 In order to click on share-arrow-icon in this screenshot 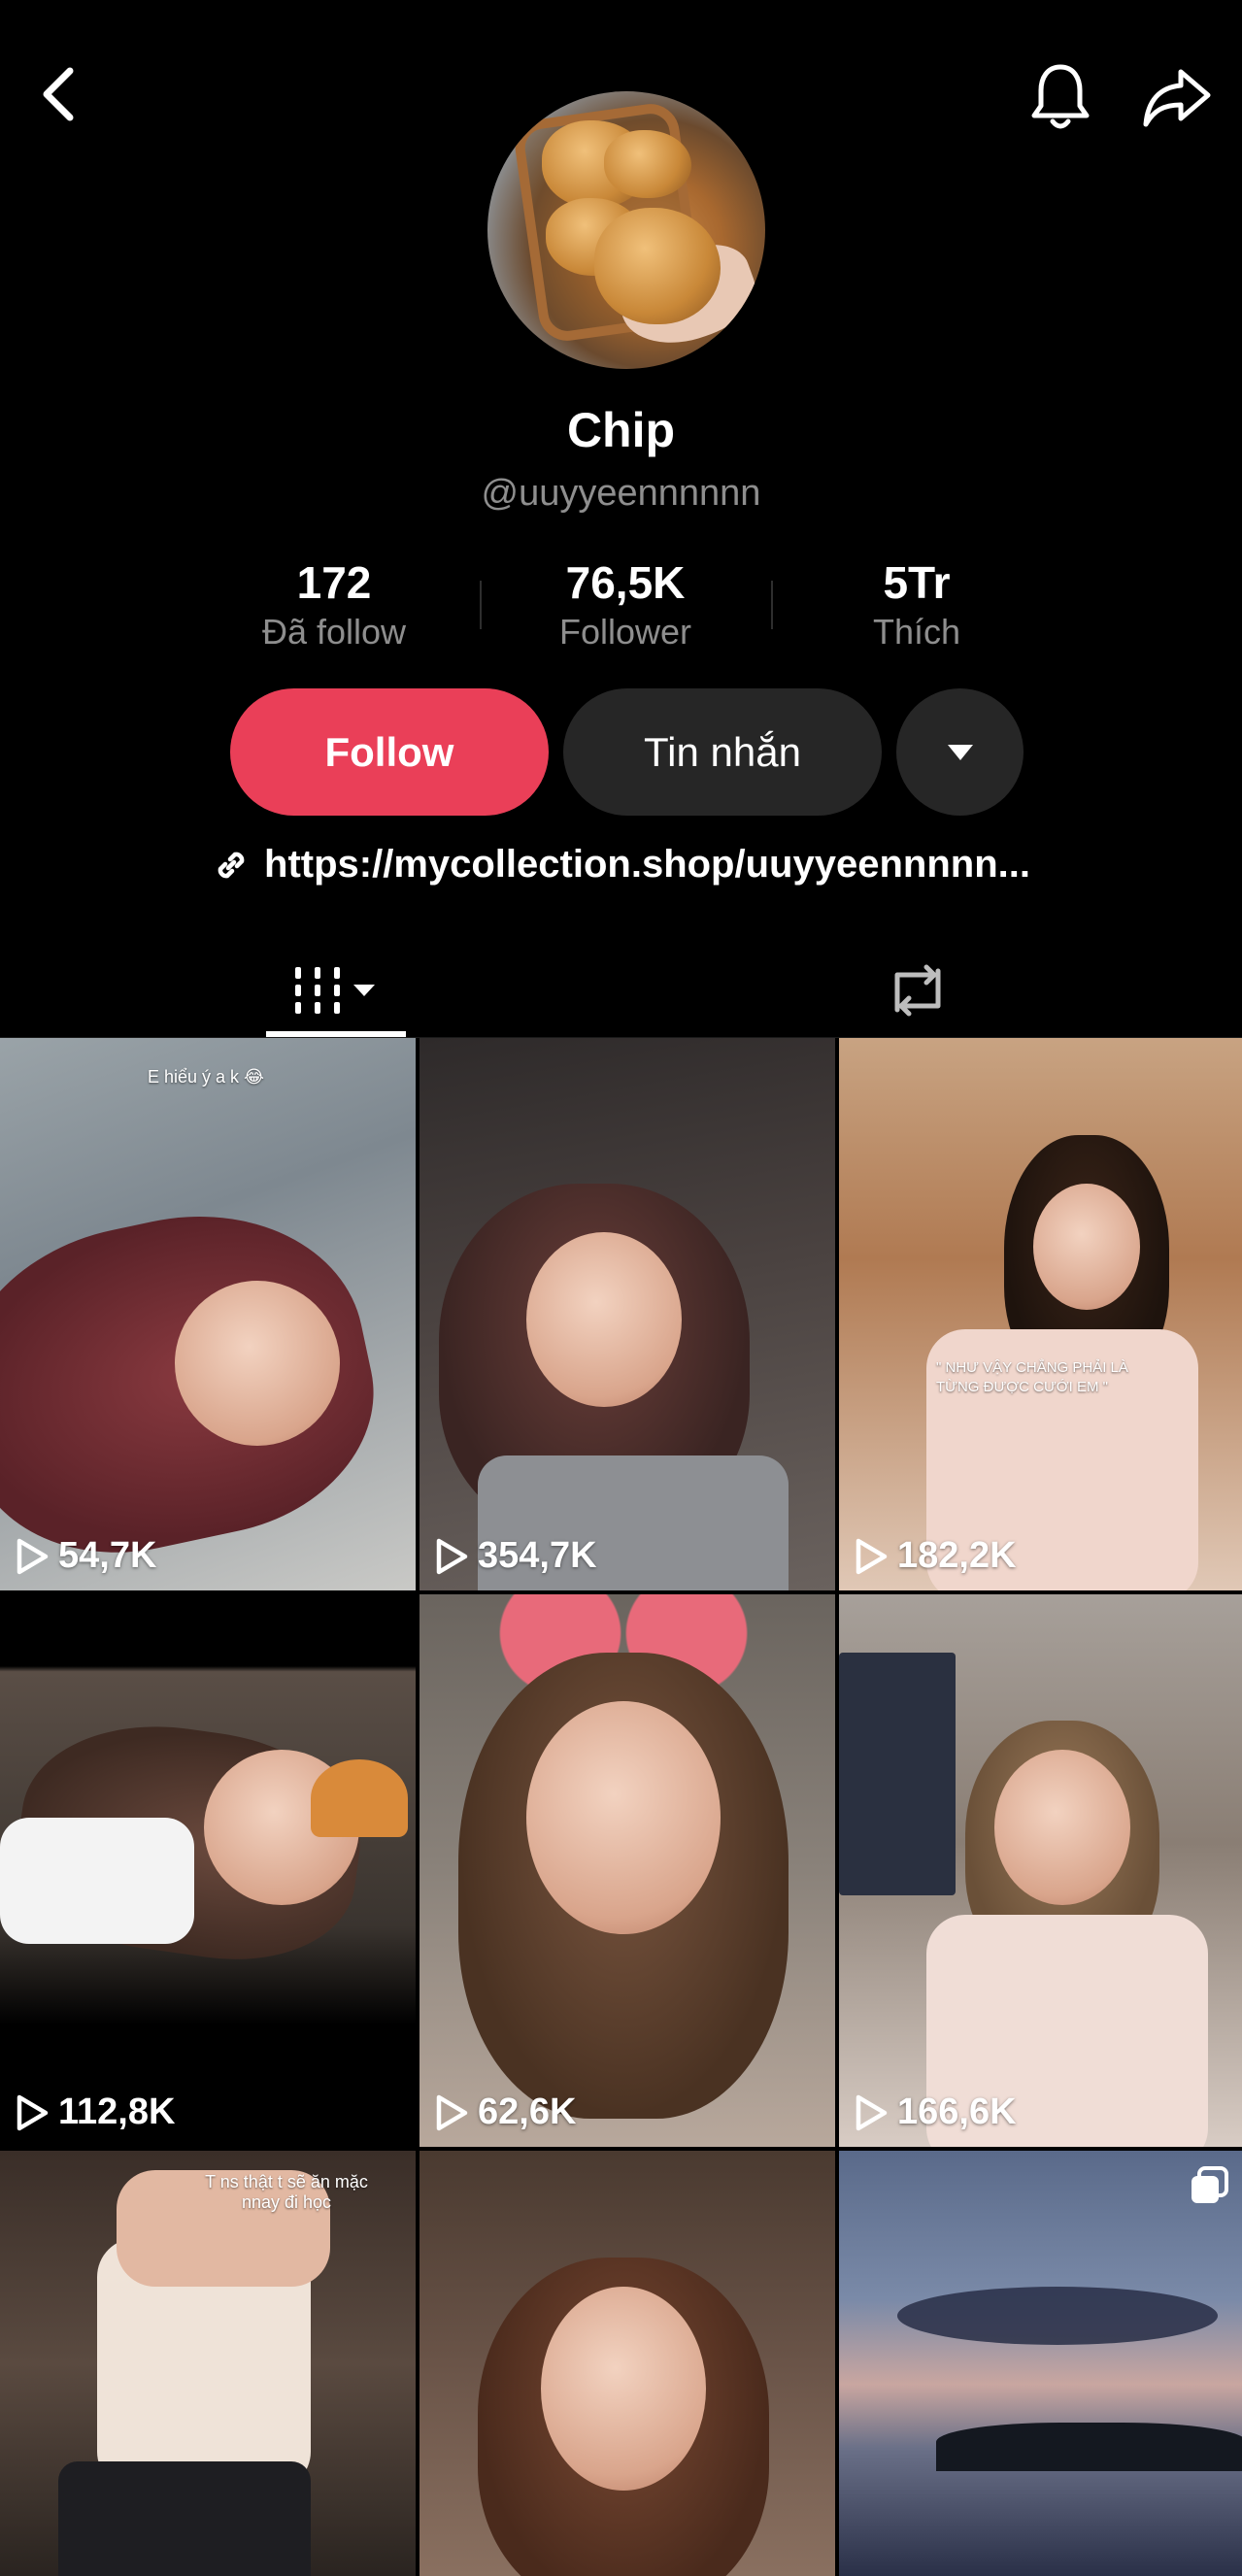, I will do `click(1177, 98)`.